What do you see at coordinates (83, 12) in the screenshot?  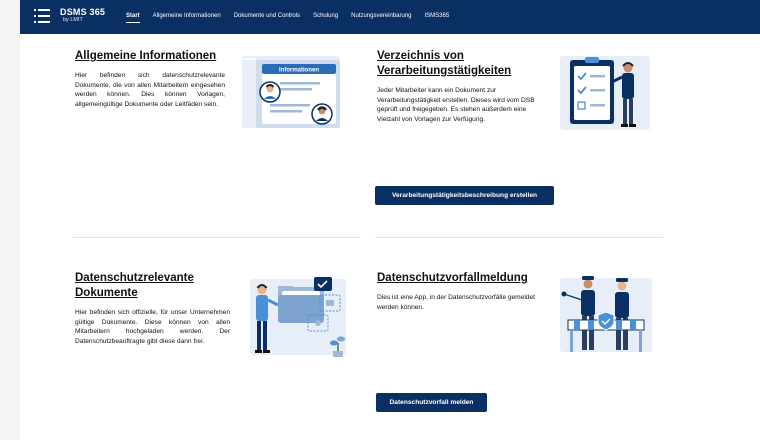 I see `brand-title: DSMS 365` at bounding box center [83, 12].